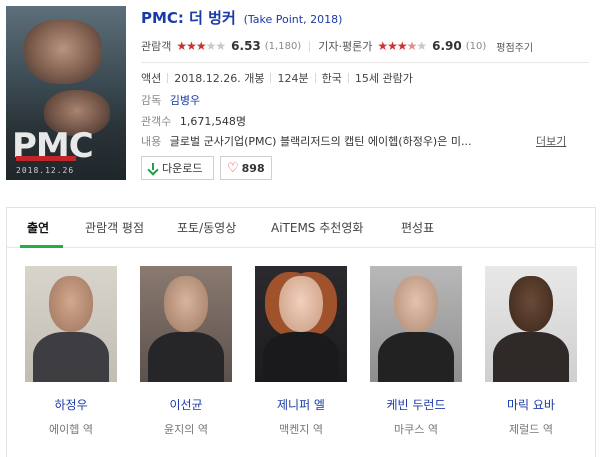  Describe the element at coordinates (185, 100) in the screenshot. I see `director-link: 김병우` at that location.